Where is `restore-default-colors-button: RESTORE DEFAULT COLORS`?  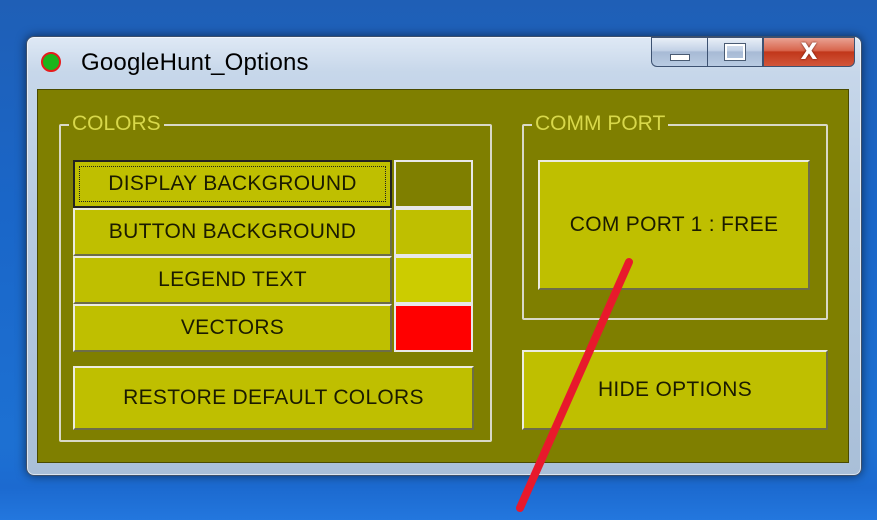 restore-default-colors-button: RESTORE DEFAULT COLORS is located at coordinates (273, 398).